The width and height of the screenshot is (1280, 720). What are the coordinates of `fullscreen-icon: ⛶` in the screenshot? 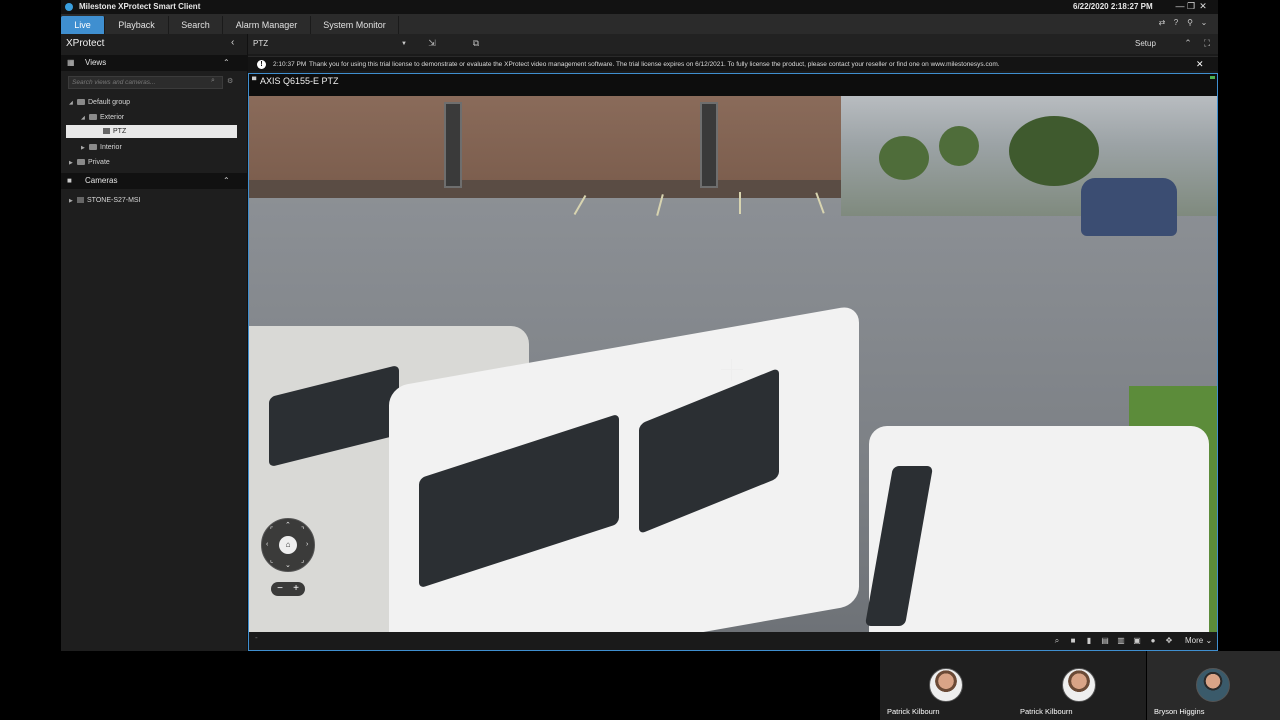 It's located at (1207, 43).